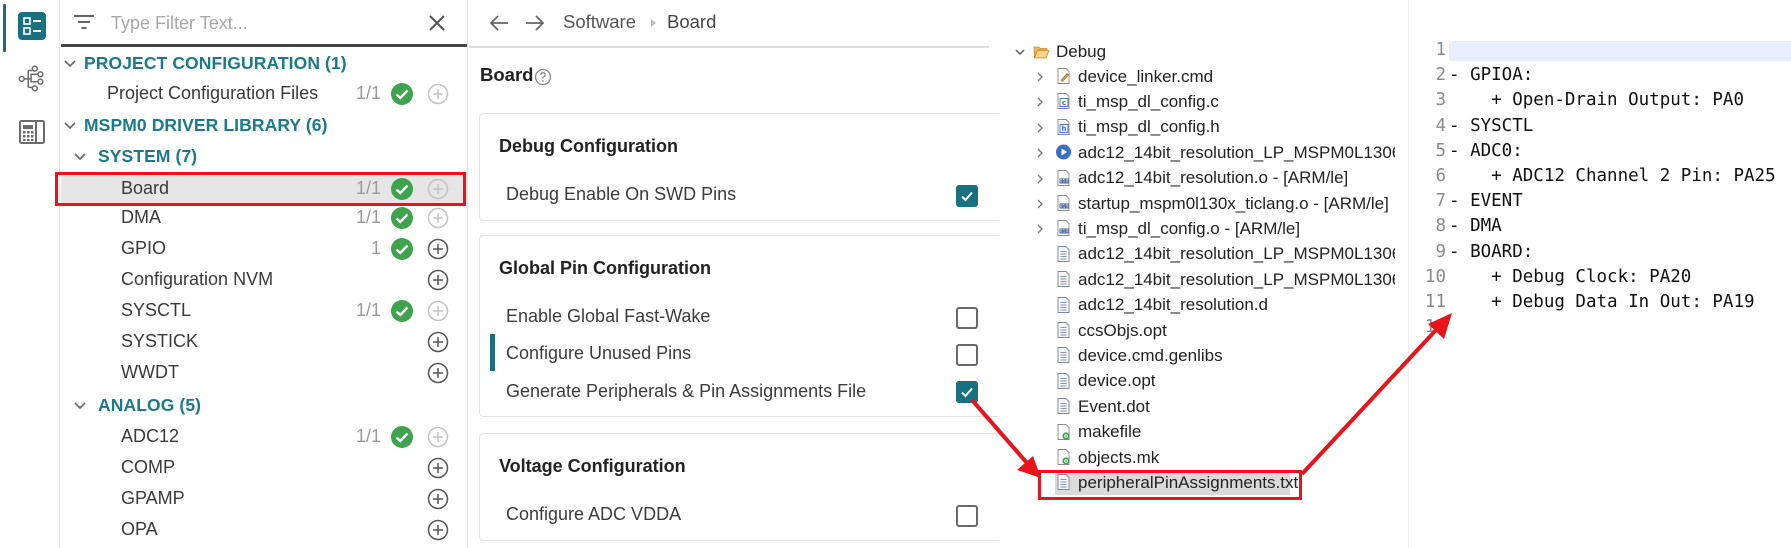  I want to click on section-title: Voltage Configuration, so click(592, 466).